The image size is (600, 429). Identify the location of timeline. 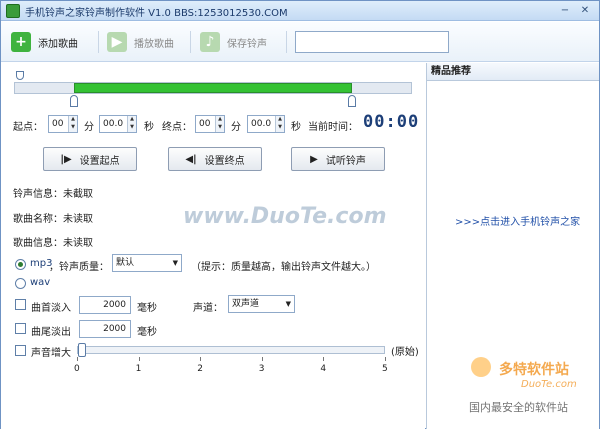
(213, 89).